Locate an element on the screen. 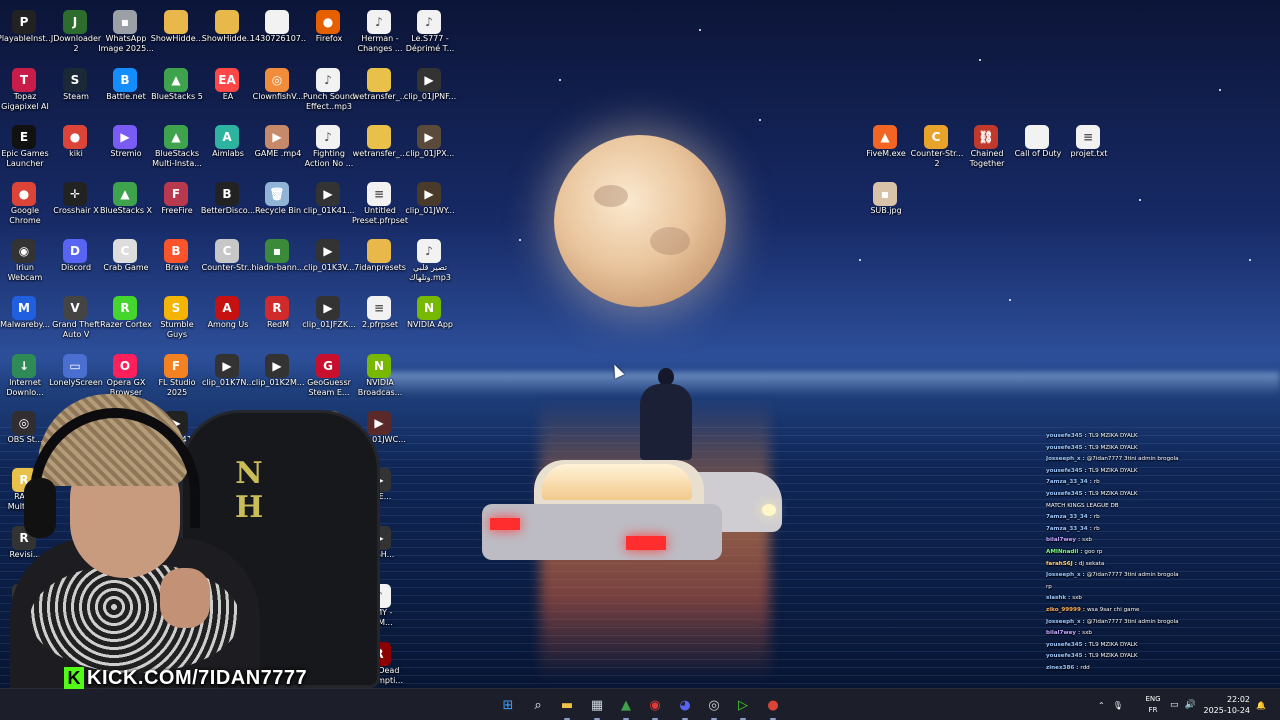  desktop-icon: ♪ تصير قلبي وتلهاك.mp3 is located at coordinates (430, 261).